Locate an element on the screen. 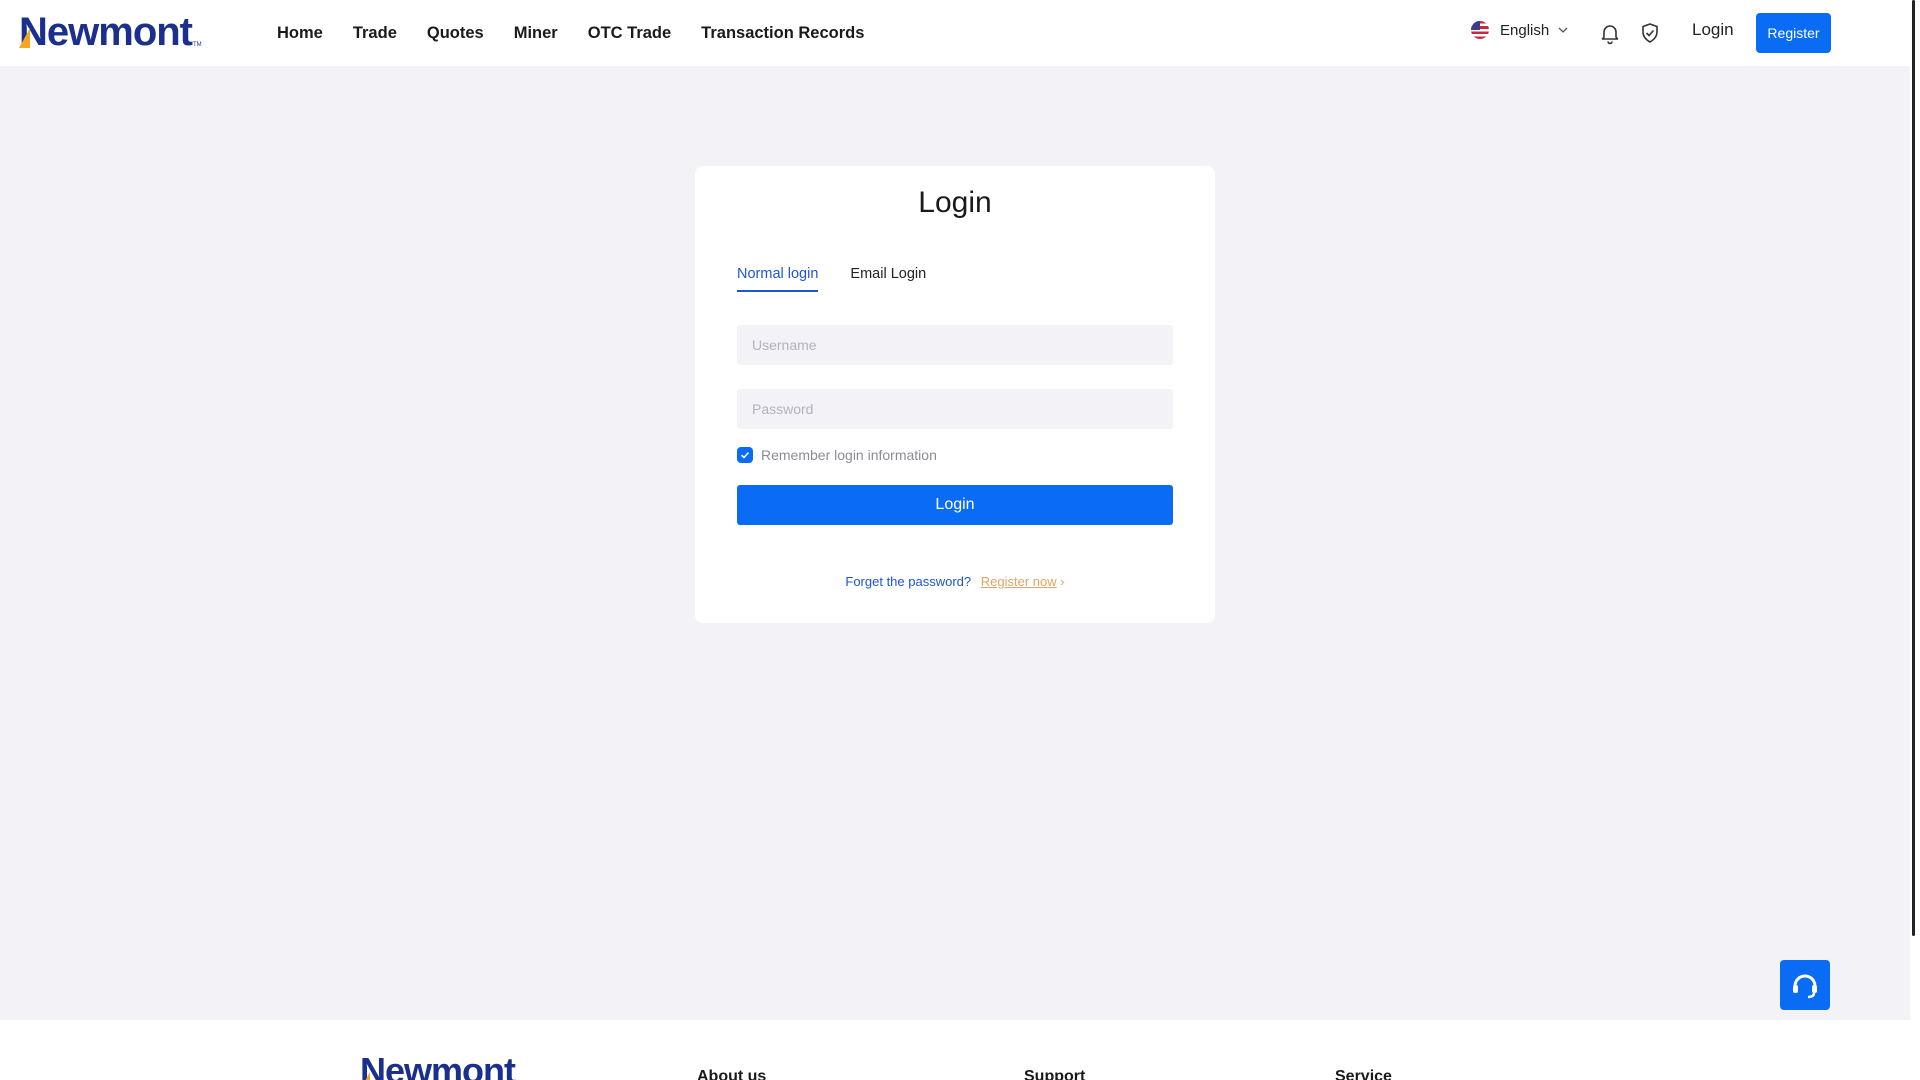  login-title: Login is located at coordinates (955, 202).